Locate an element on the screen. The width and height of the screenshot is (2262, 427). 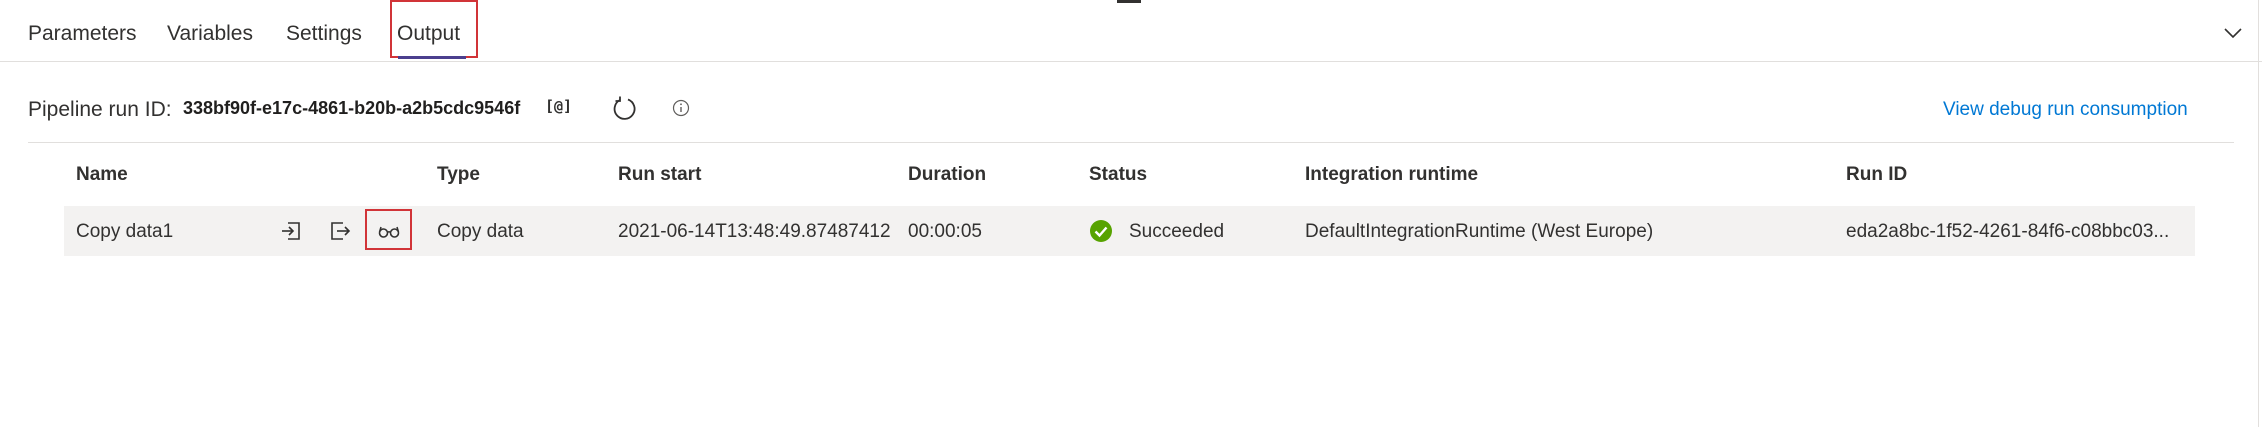
status-value: Succeeded is located at coordinates (1177, 231).